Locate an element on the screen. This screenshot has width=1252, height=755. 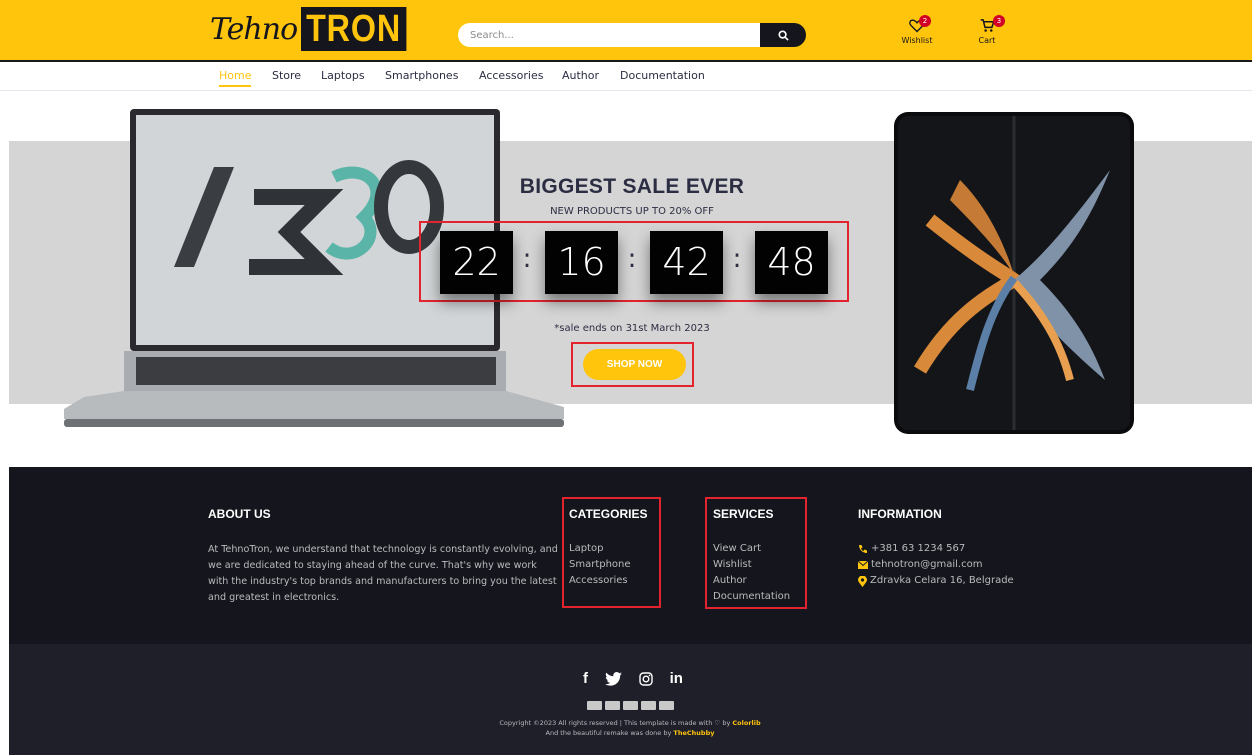
shop-now-button: SHOP NOW is located at coordinates (634, 364).